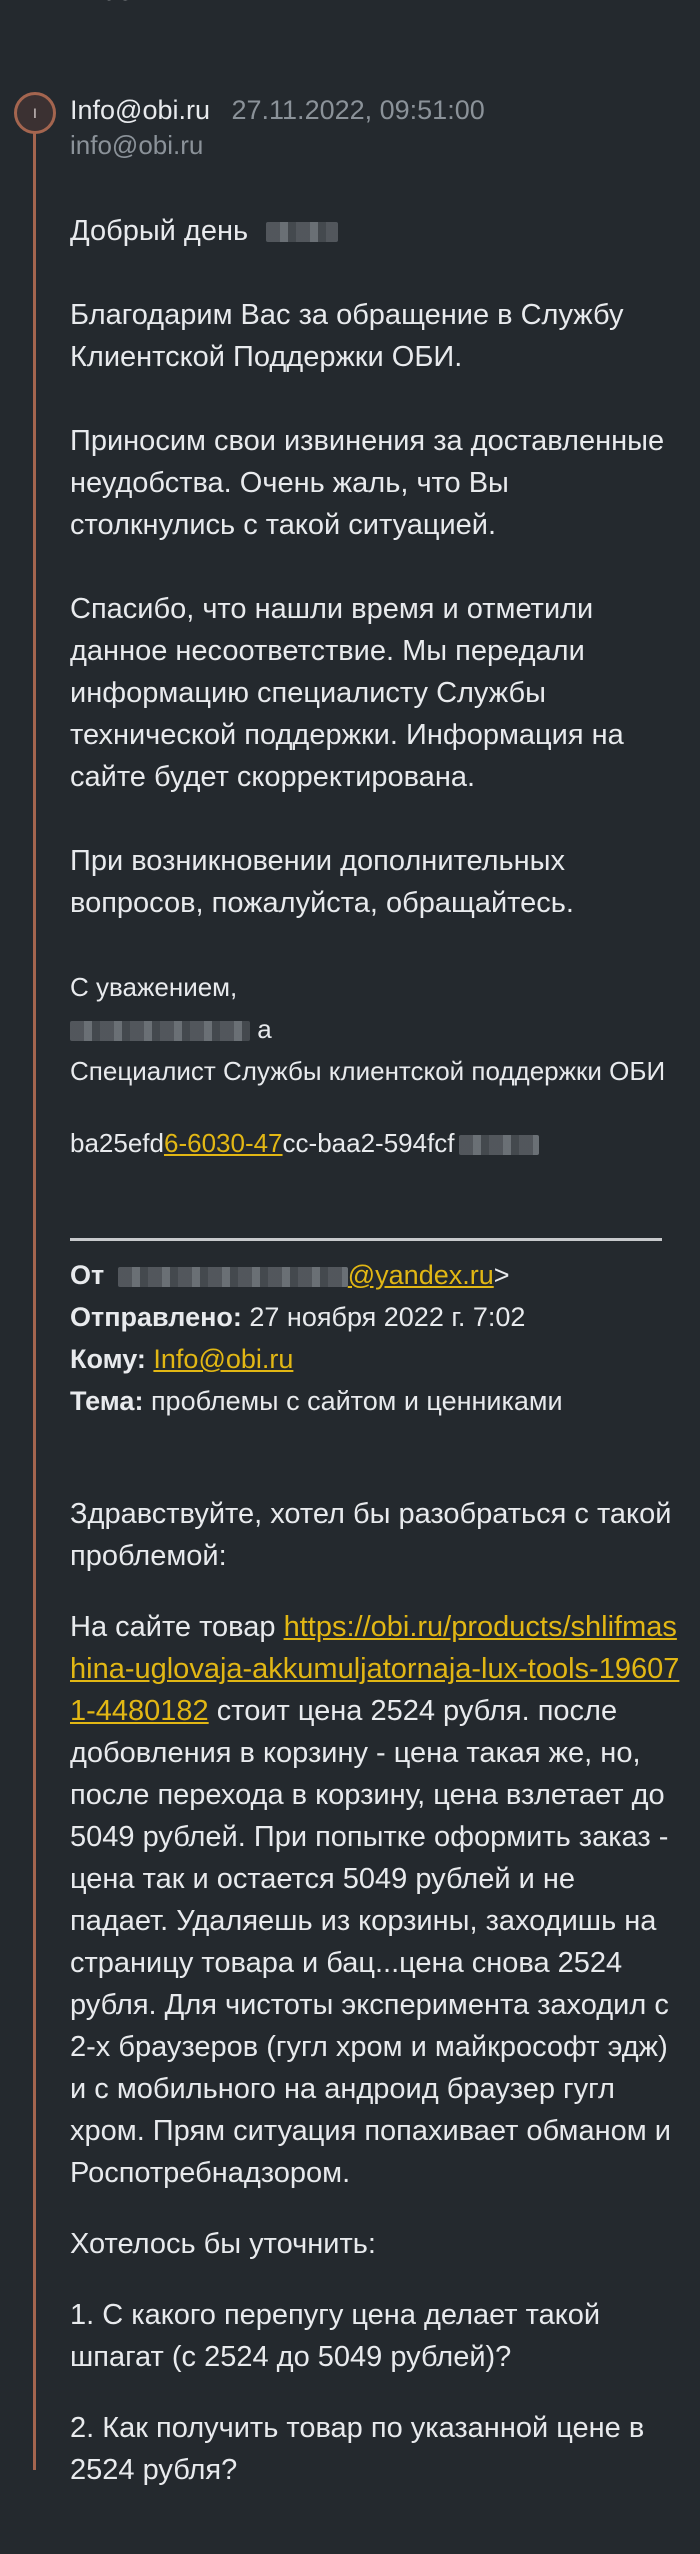  I want to click on sender-name: Info@obi.ru, so click(140, 110).